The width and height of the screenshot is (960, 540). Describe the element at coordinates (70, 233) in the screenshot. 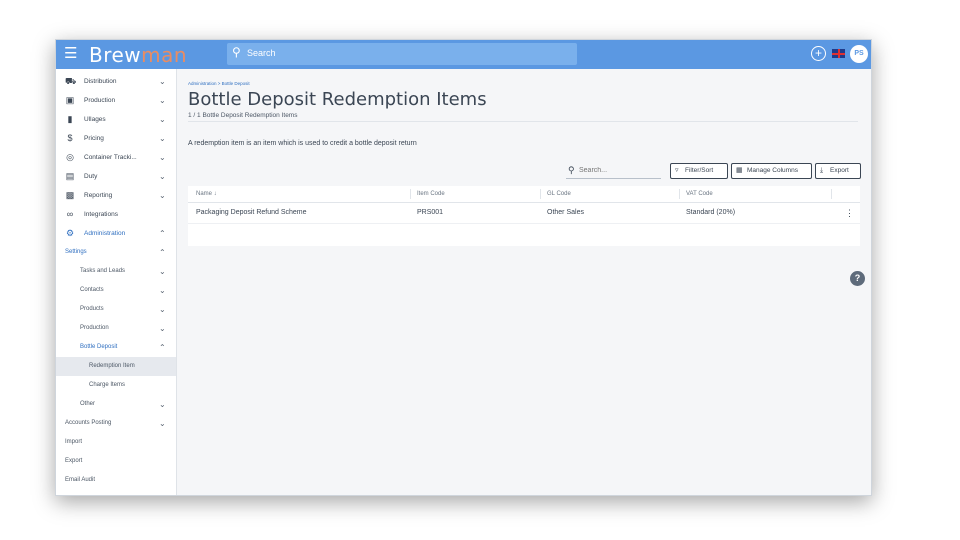

I see `gear-icon: ⚙` at that location.